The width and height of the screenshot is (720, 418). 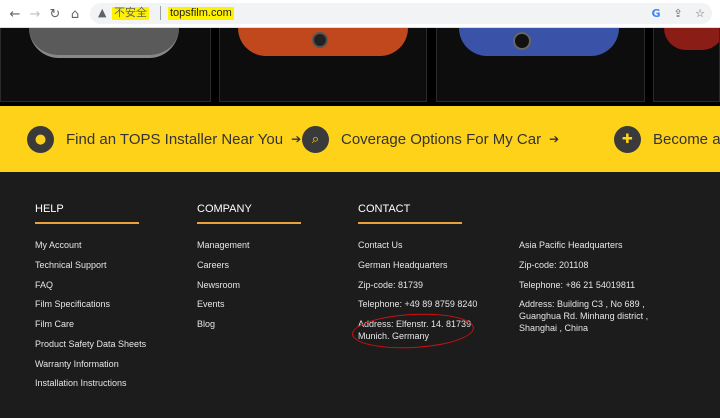 I want to click on asia-hq-label: Asia Pacific Headquarters, so click(x=571, y=245).